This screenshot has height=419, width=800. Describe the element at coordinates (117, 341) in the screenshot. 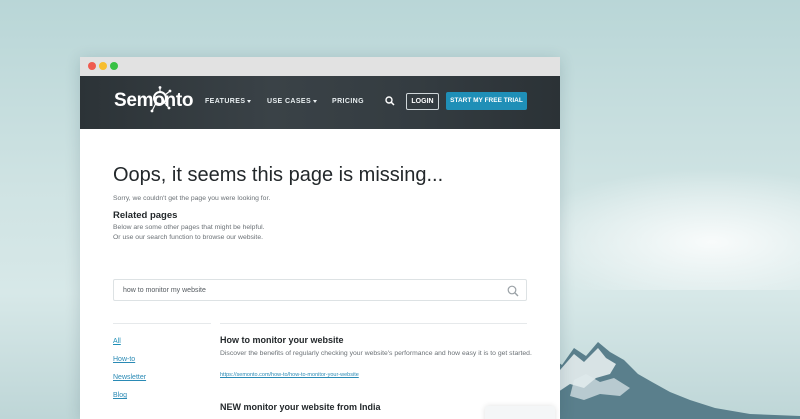

I see `filter-all: All` at that location.